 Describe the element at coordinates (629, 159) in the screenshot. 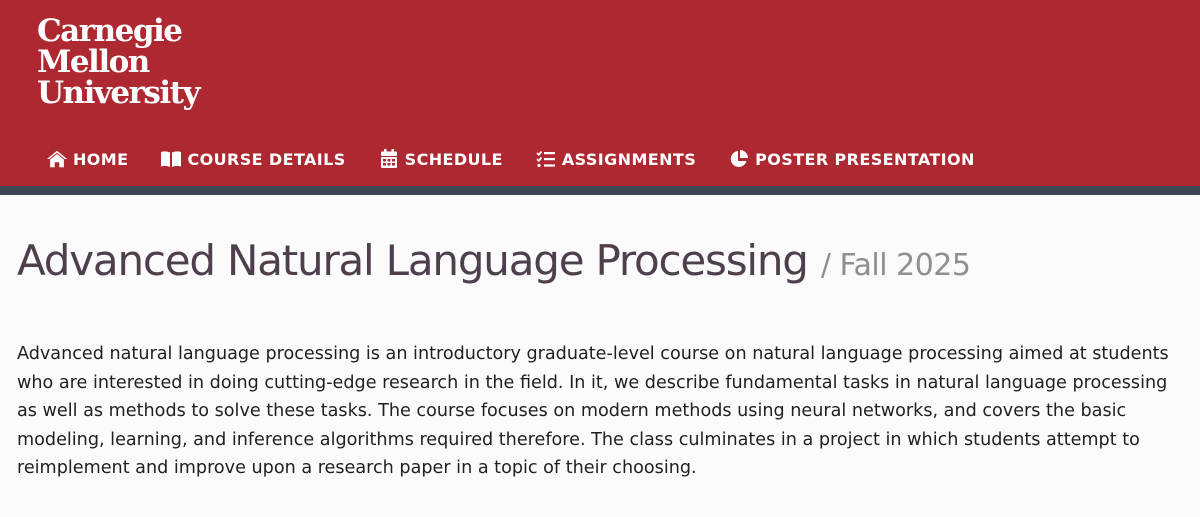

I see `nav-label-assignments: ASSIGNMENTS` at that location.